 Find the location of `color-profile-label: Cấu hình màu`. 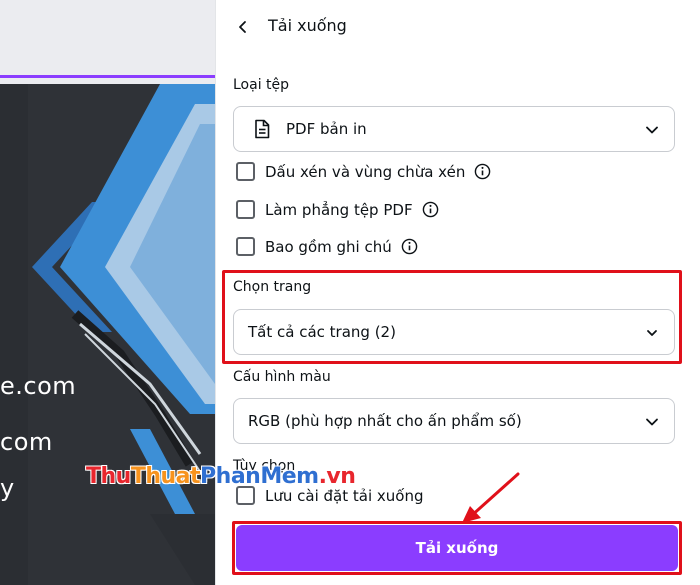

color-profile-label: Cấu hình màu is located at coordinates (282, 377).